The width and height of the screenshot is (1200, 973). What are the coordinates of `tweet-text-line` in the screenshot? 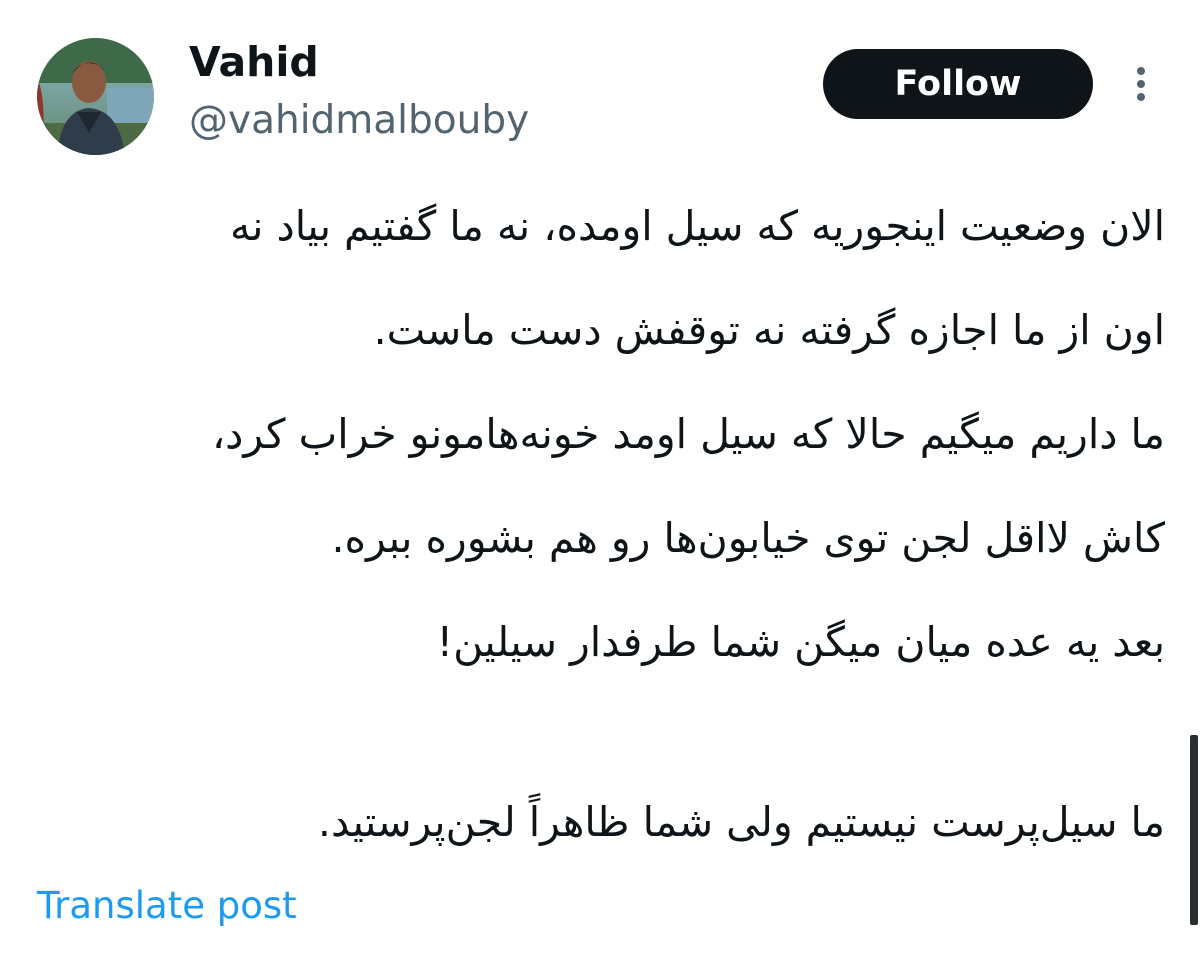 It's located at (597, 748).